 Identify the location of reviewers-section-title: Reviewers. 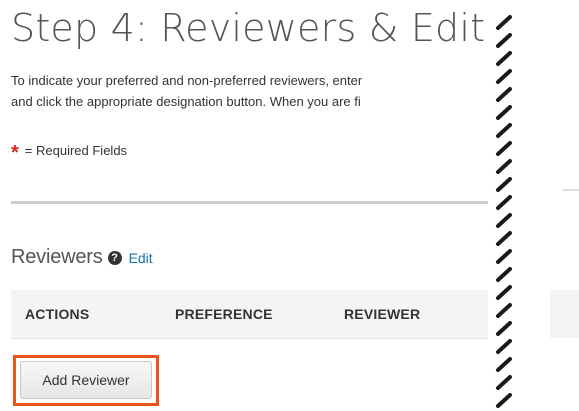
(57, 257).